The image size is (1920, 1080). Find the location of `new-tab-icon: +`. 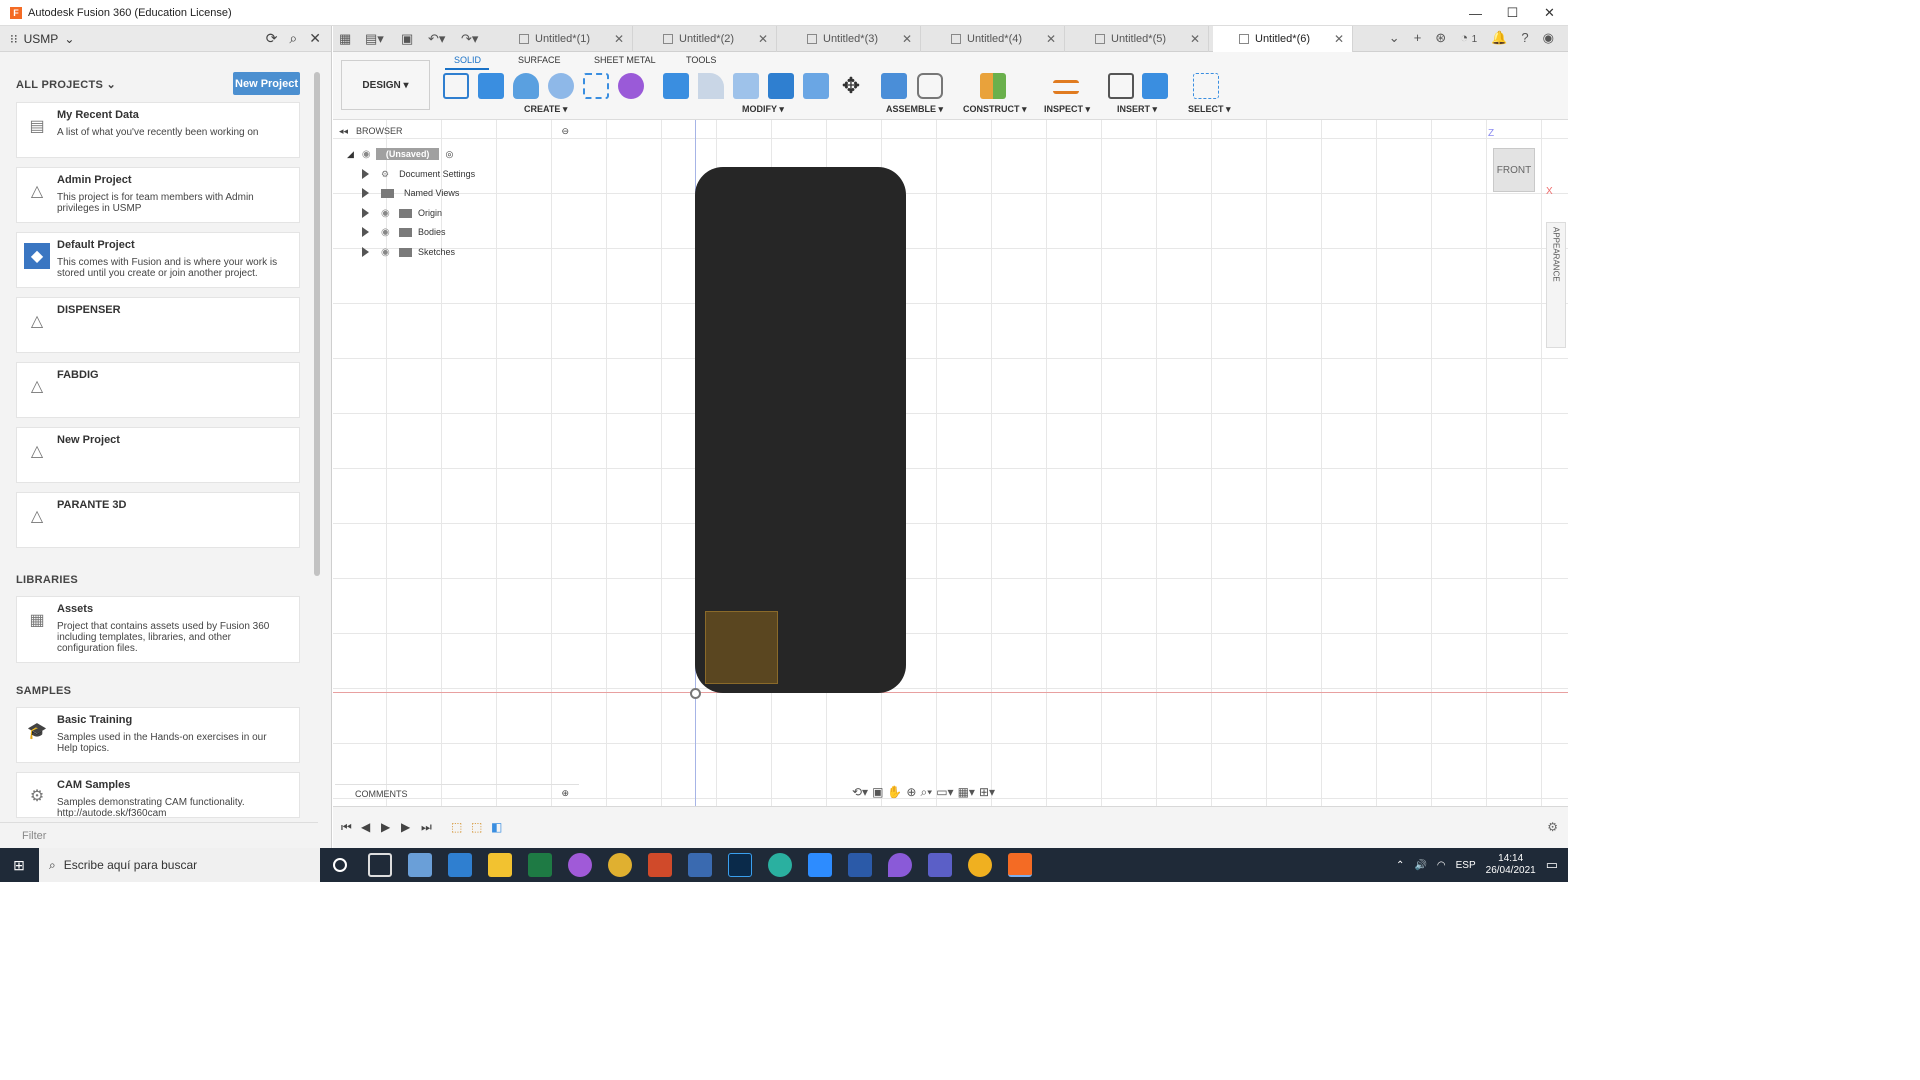

new-tab-icon: + is located at coordinates (1418, 38).